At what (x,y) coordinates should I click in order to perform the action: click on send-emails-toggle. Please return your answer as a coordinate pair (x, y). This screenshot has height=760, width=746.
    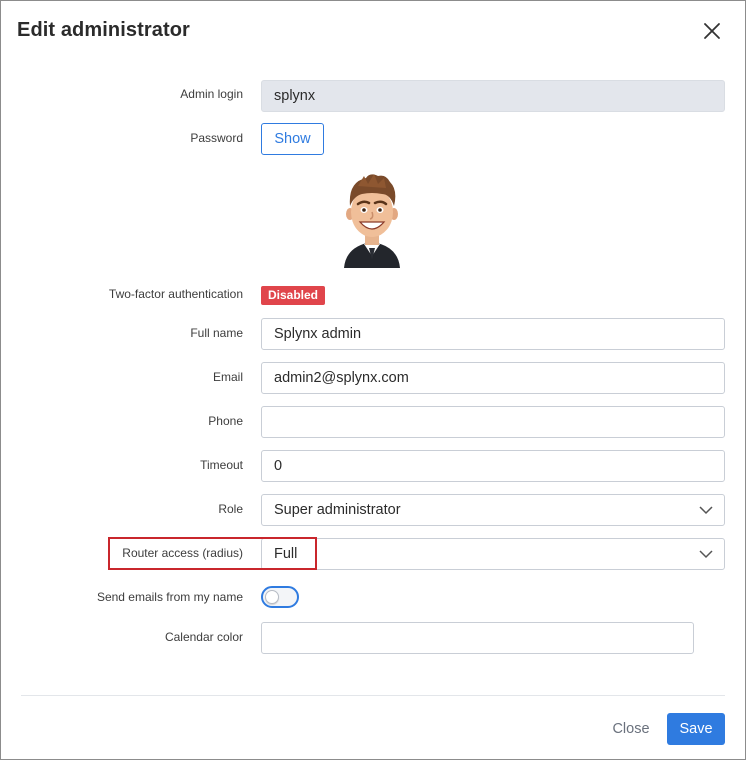
    Looking at the image, I should click on (280, 597).